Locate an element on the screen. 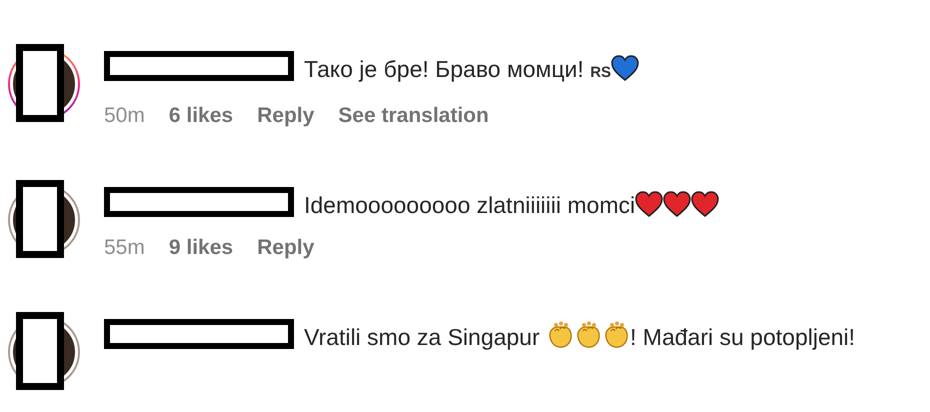 Image resolution: width=930 pixels, height=412 pixels. comment-text: Idemooooooooo zlatniiiiiii momci is located at coordinates (470, 205).